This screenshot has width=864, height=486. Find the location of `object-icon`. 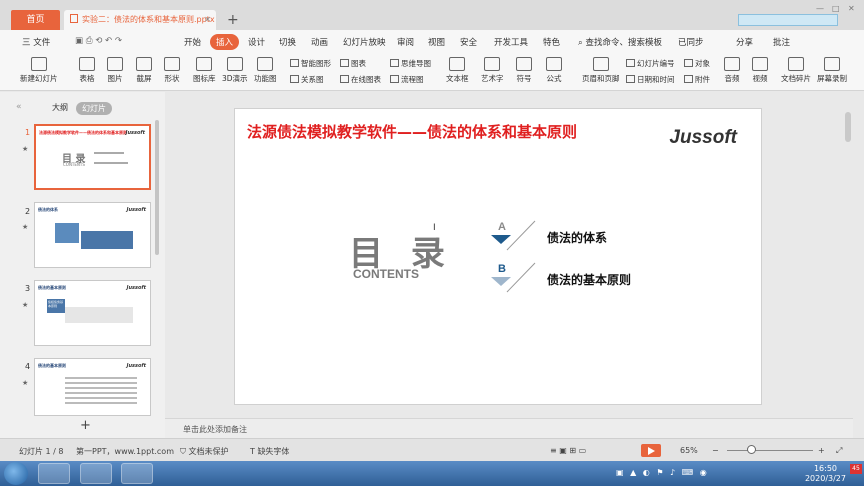

object-icon is located at coordinates (688, 63).